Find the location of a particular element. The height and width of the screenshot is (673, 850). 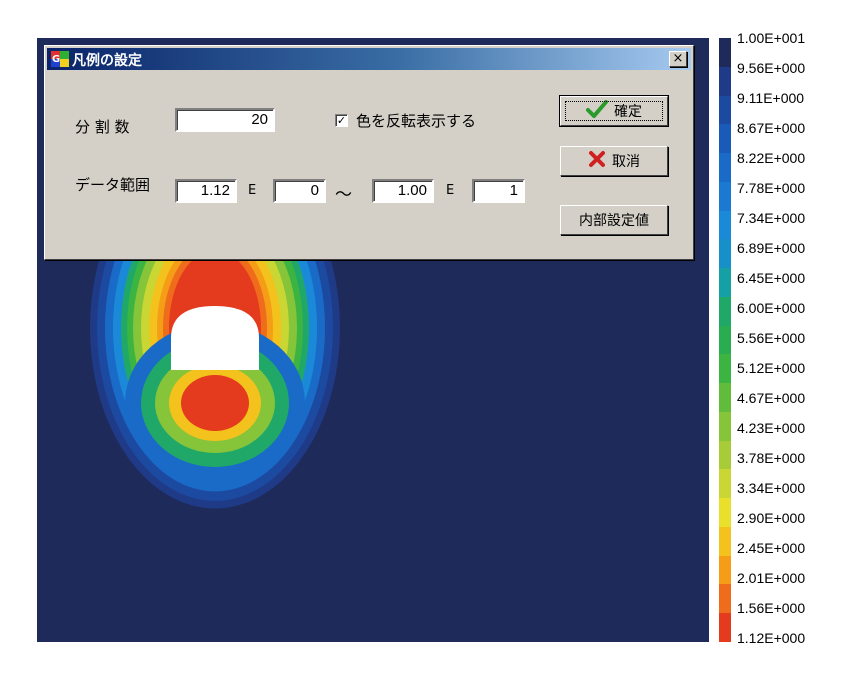

ok-button: 確定 is located at coordinates (614, 111).